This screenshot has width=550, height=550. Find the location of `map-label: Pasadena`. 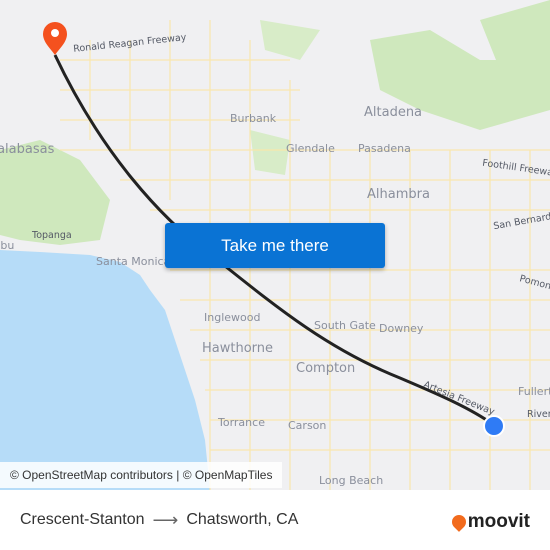

map-label: Pasadena is located at coordinates (384, 148).